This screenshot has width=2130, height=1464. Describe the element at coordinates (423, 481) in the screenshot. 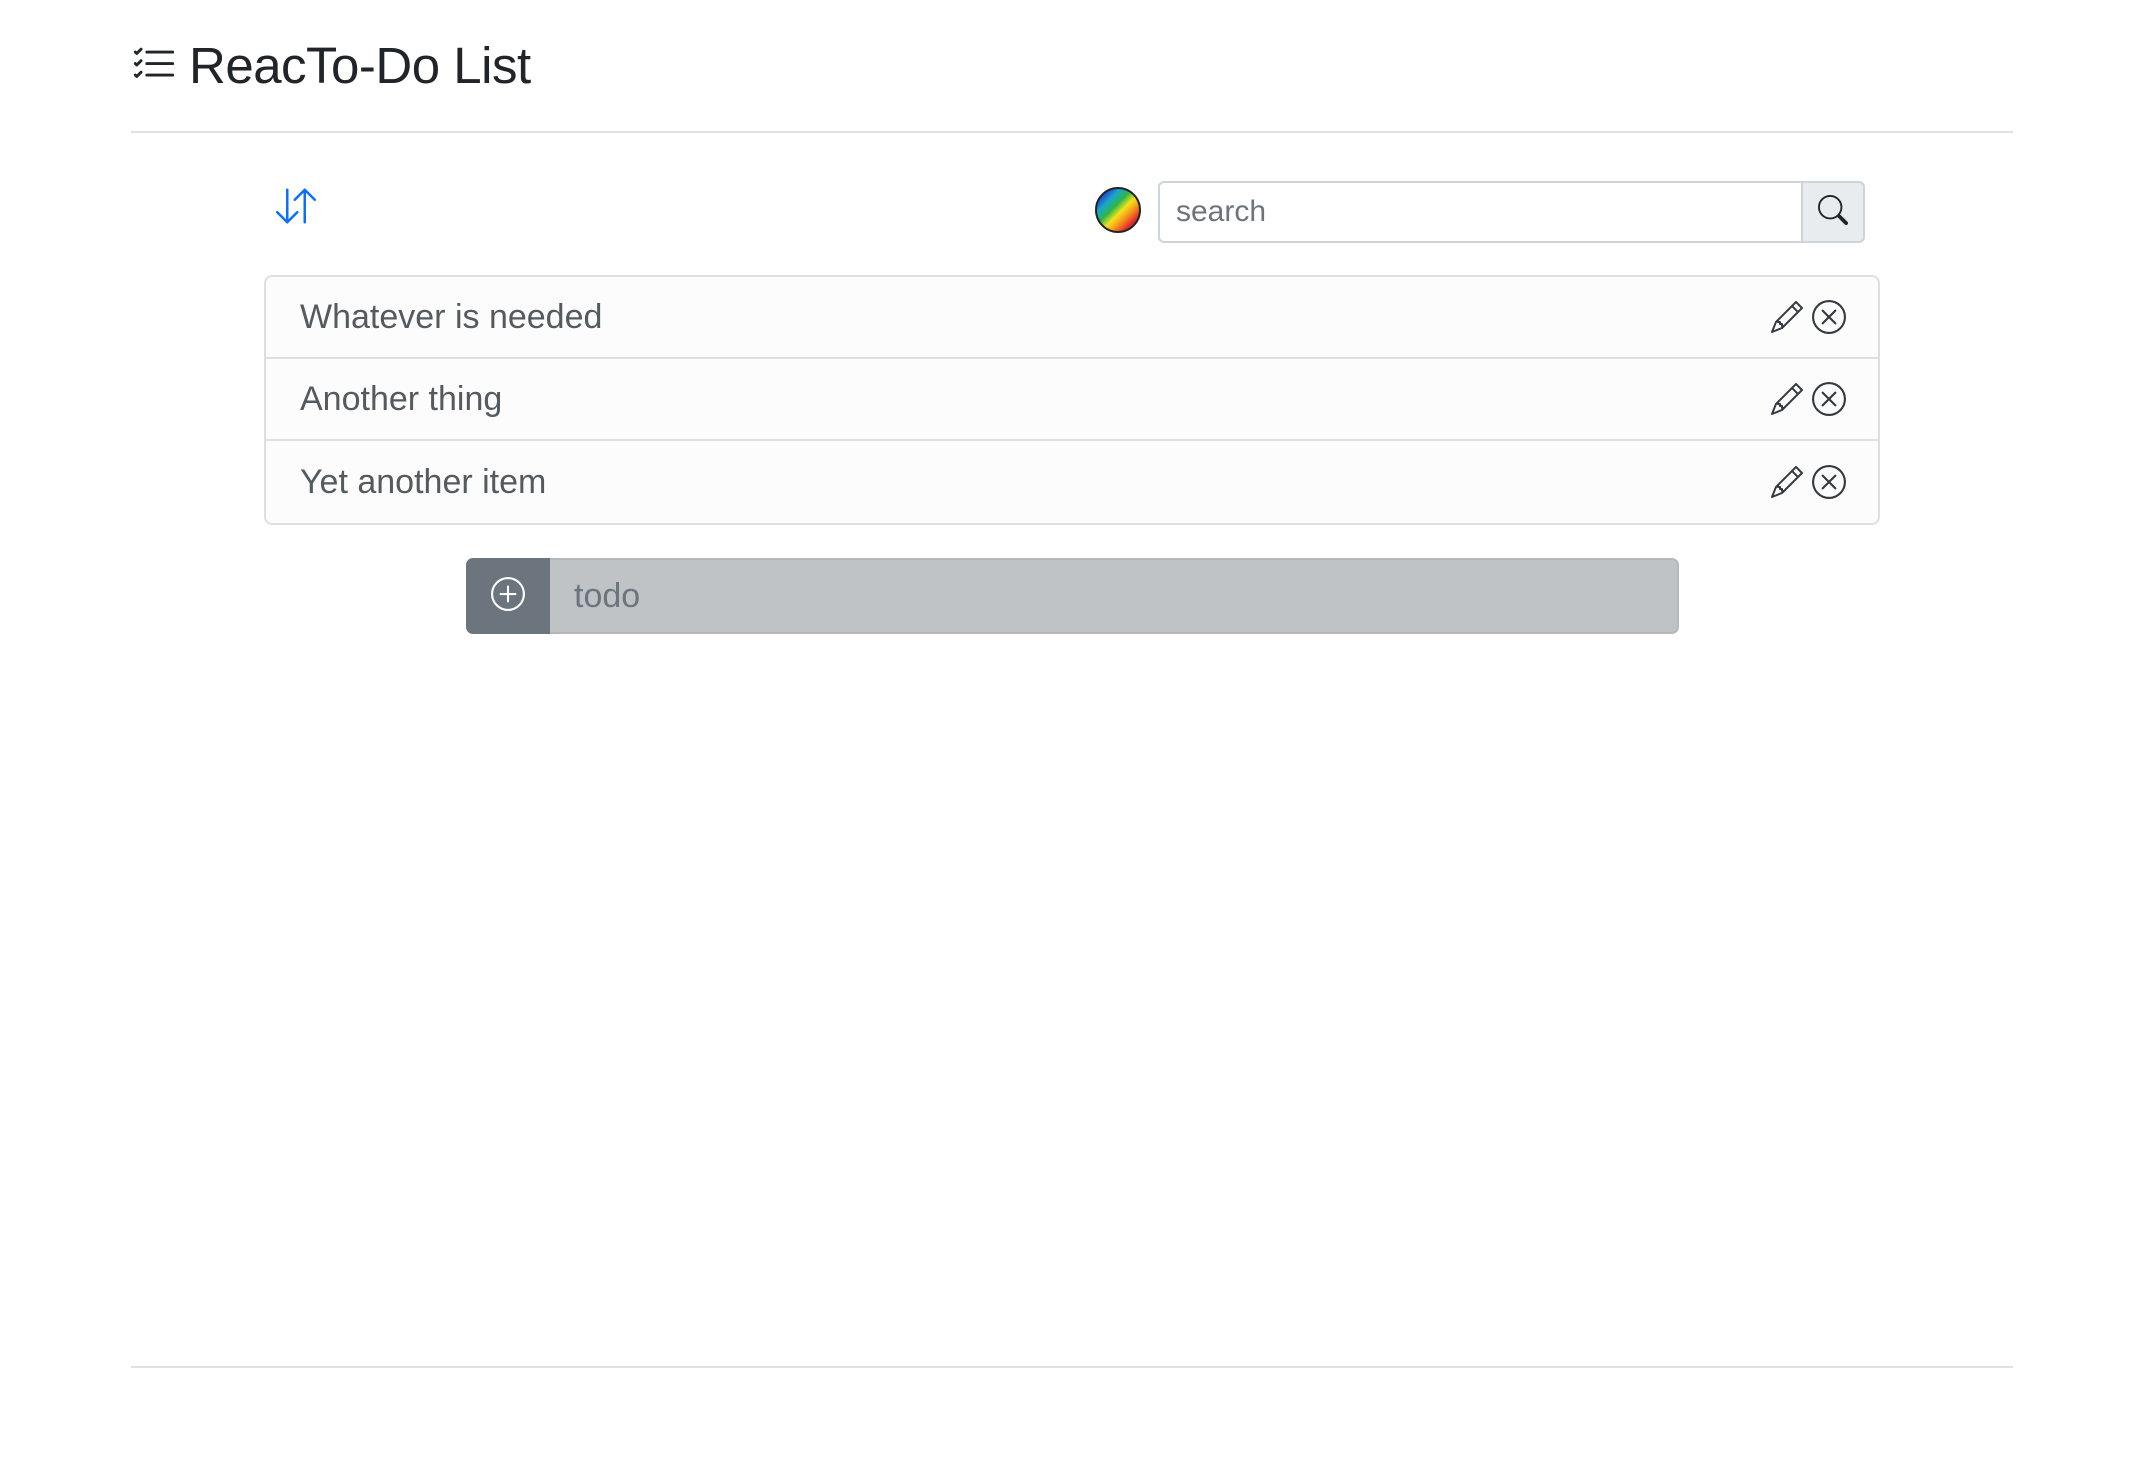

I see `todo-item-text: Yet another item` at that location.